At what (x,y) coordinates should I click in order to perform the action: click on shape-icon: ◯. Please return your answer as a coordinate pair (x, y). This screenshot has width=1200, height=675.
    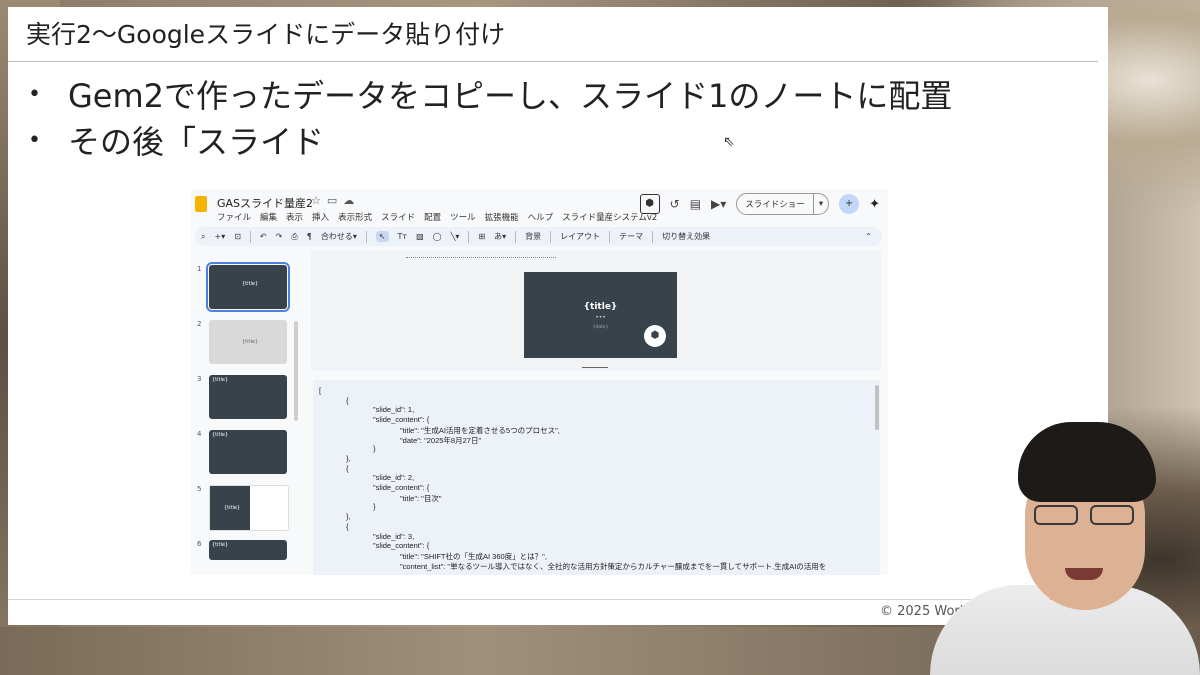
    Looking at the image, I should click on (437, 236).